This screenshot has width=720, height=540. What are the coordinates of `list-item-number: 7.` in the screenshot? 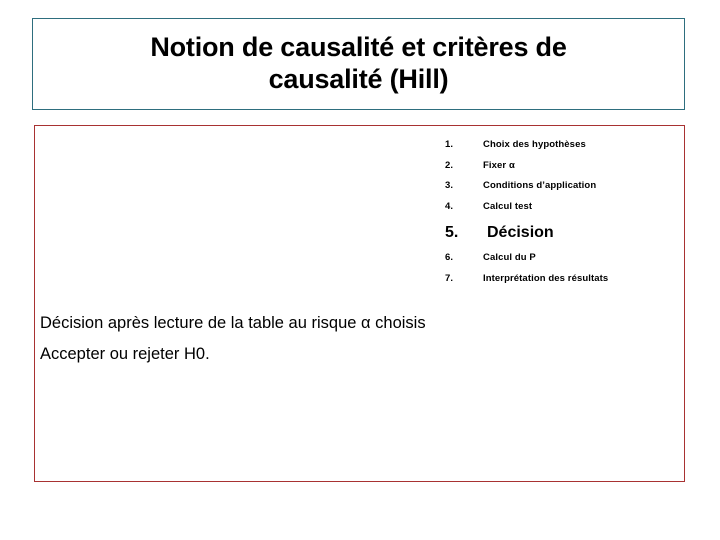 It's located at (449, 278).